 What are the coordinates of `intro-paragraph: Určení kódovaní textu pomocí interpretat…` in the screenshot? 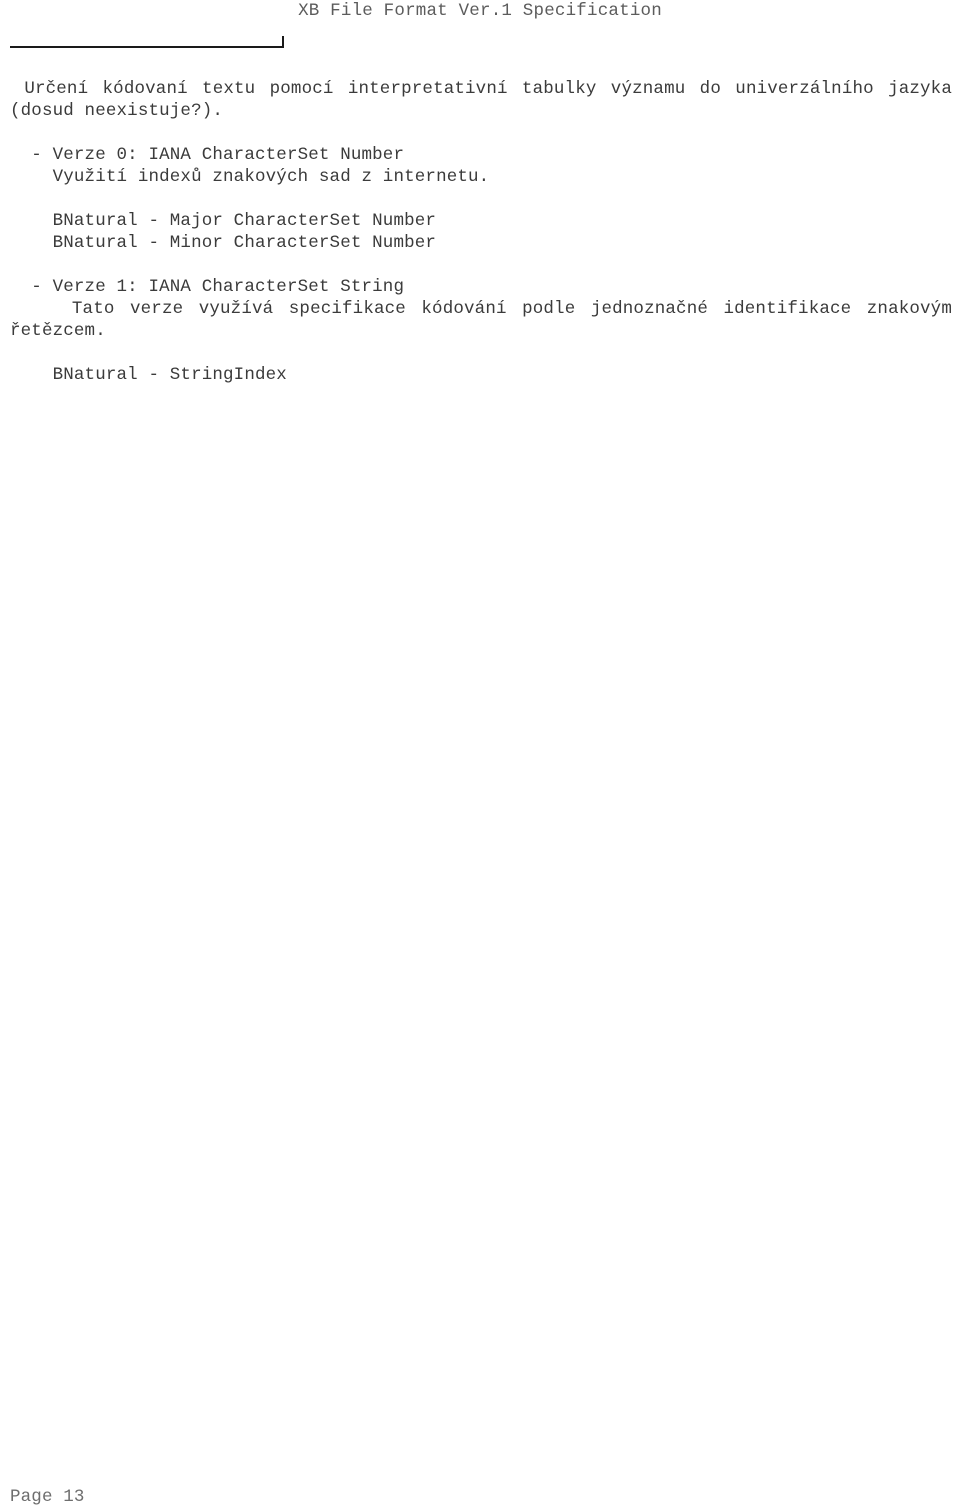 It's located at (481, 100).